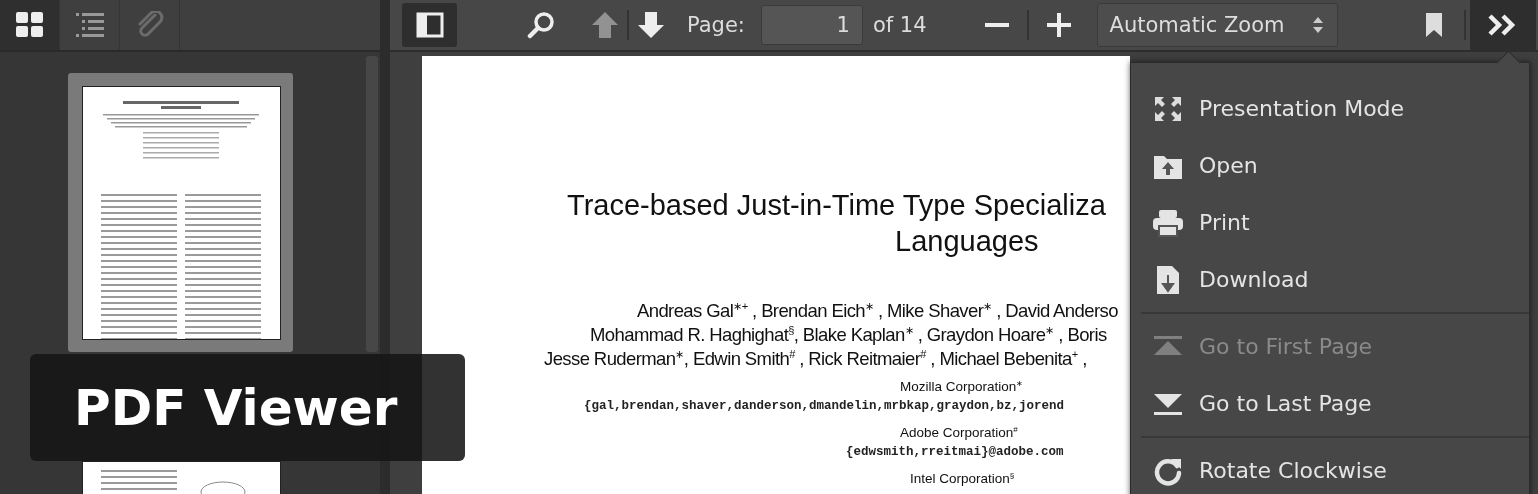  Describe the element at coordinates (180, 212) in the screenshot. I see `thumbnail-frame` at that location.